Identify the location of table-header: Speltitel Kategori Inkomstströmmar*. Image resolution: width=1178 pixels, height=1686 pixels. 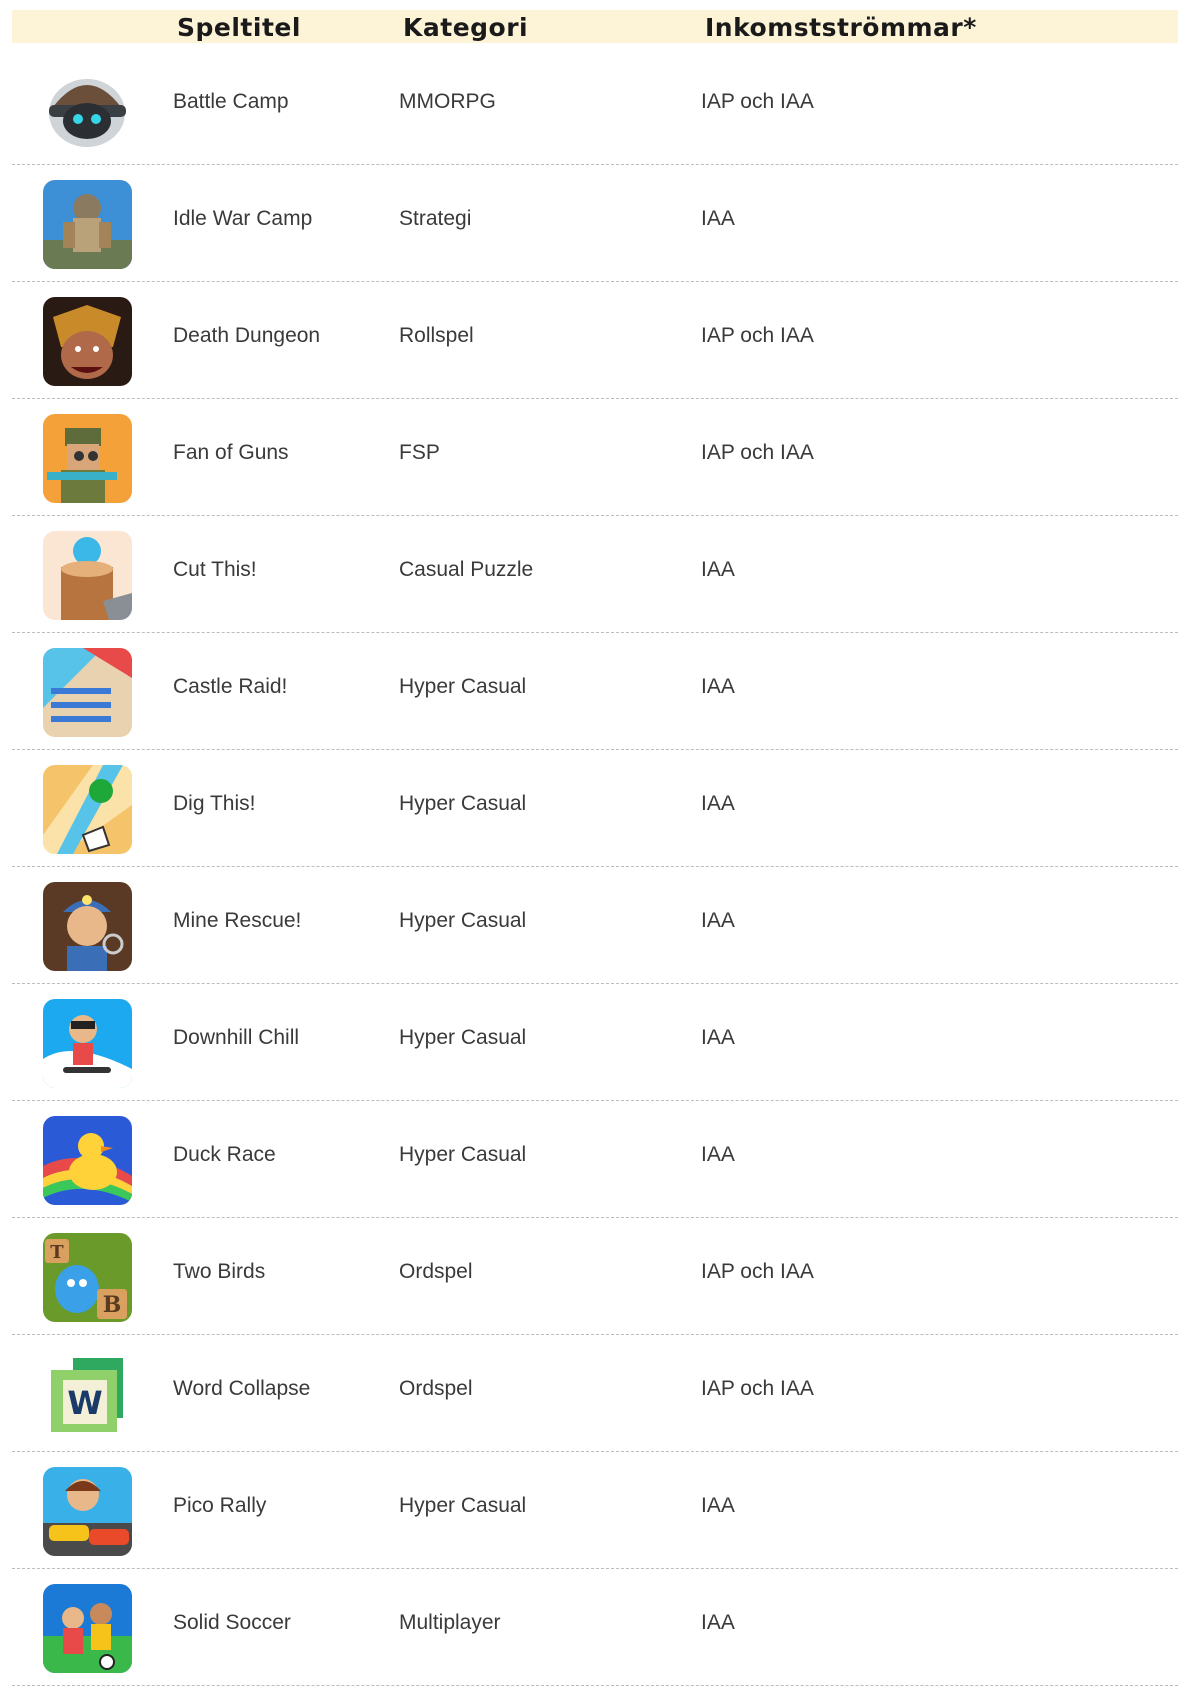
(595, 26).